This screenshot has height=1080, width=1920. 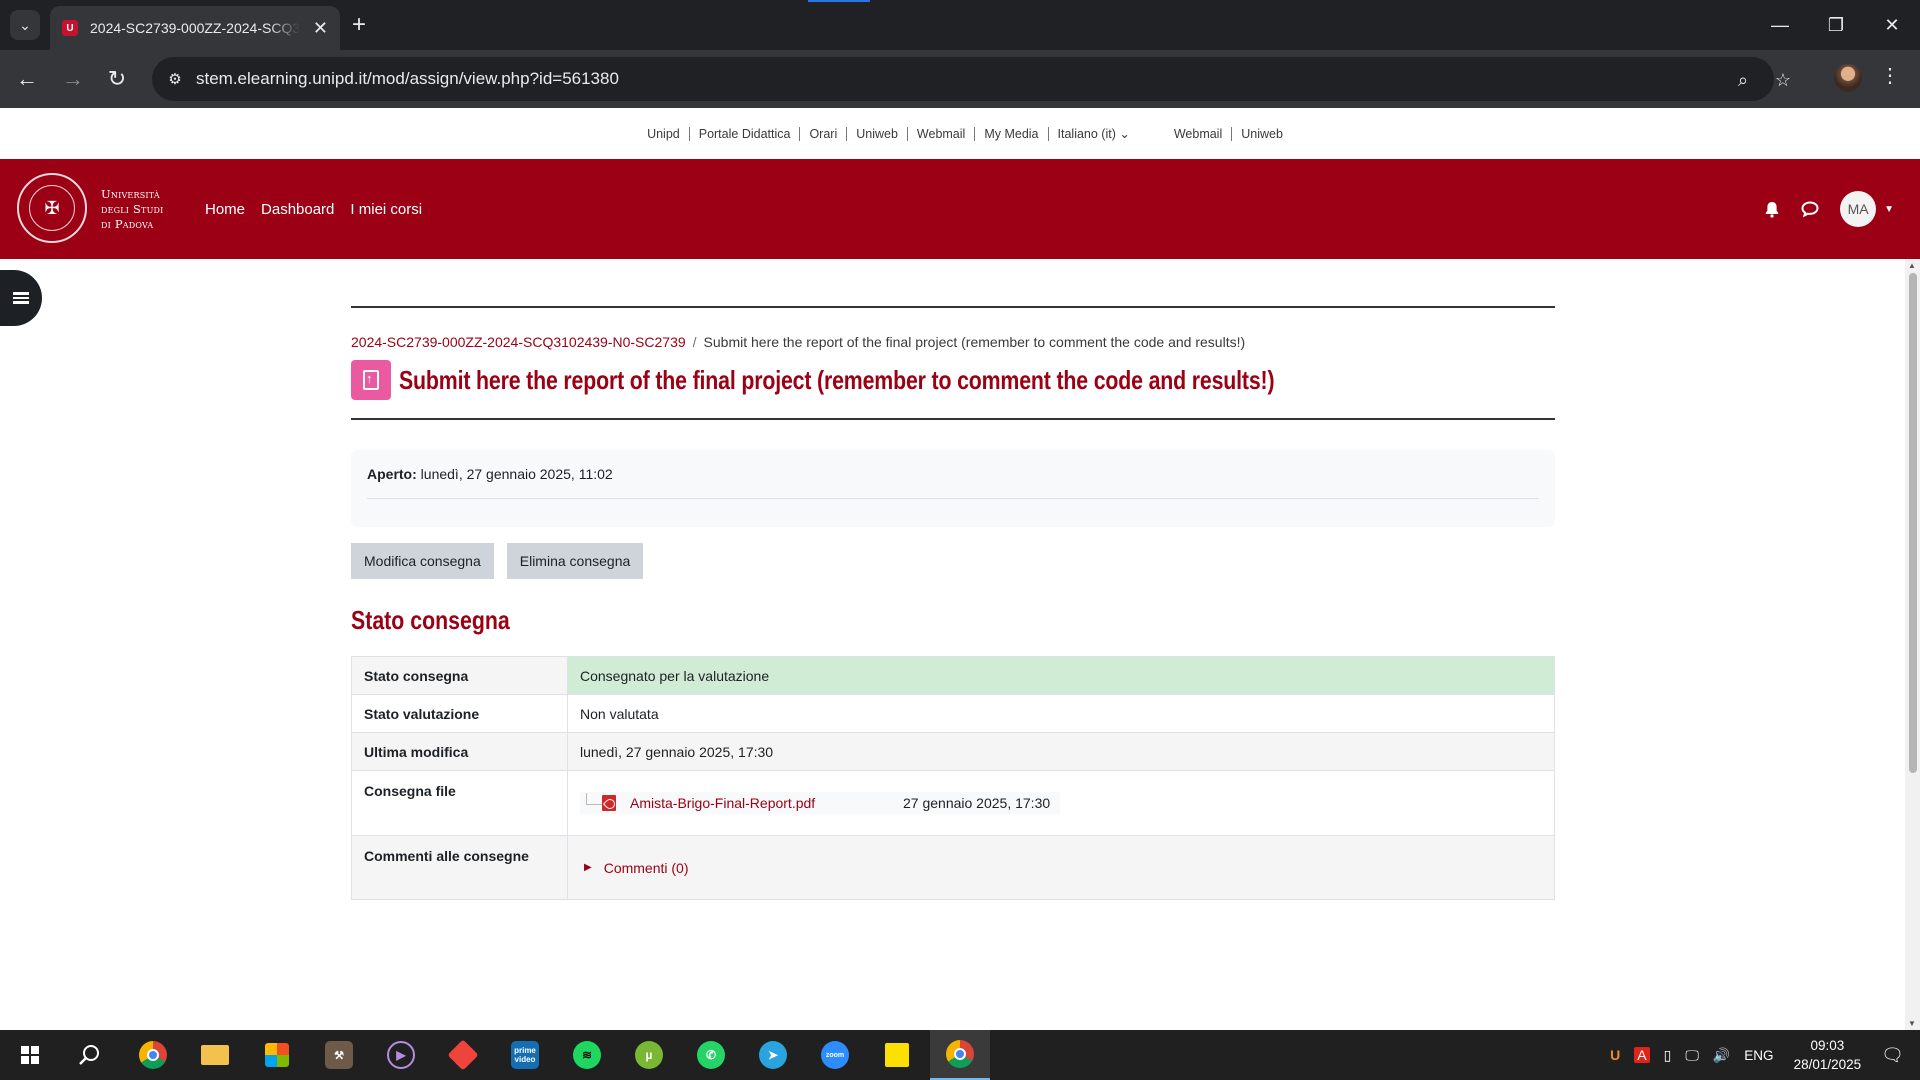 I want to click on language-label: Italiano (it), so click(x=1086, y=133).